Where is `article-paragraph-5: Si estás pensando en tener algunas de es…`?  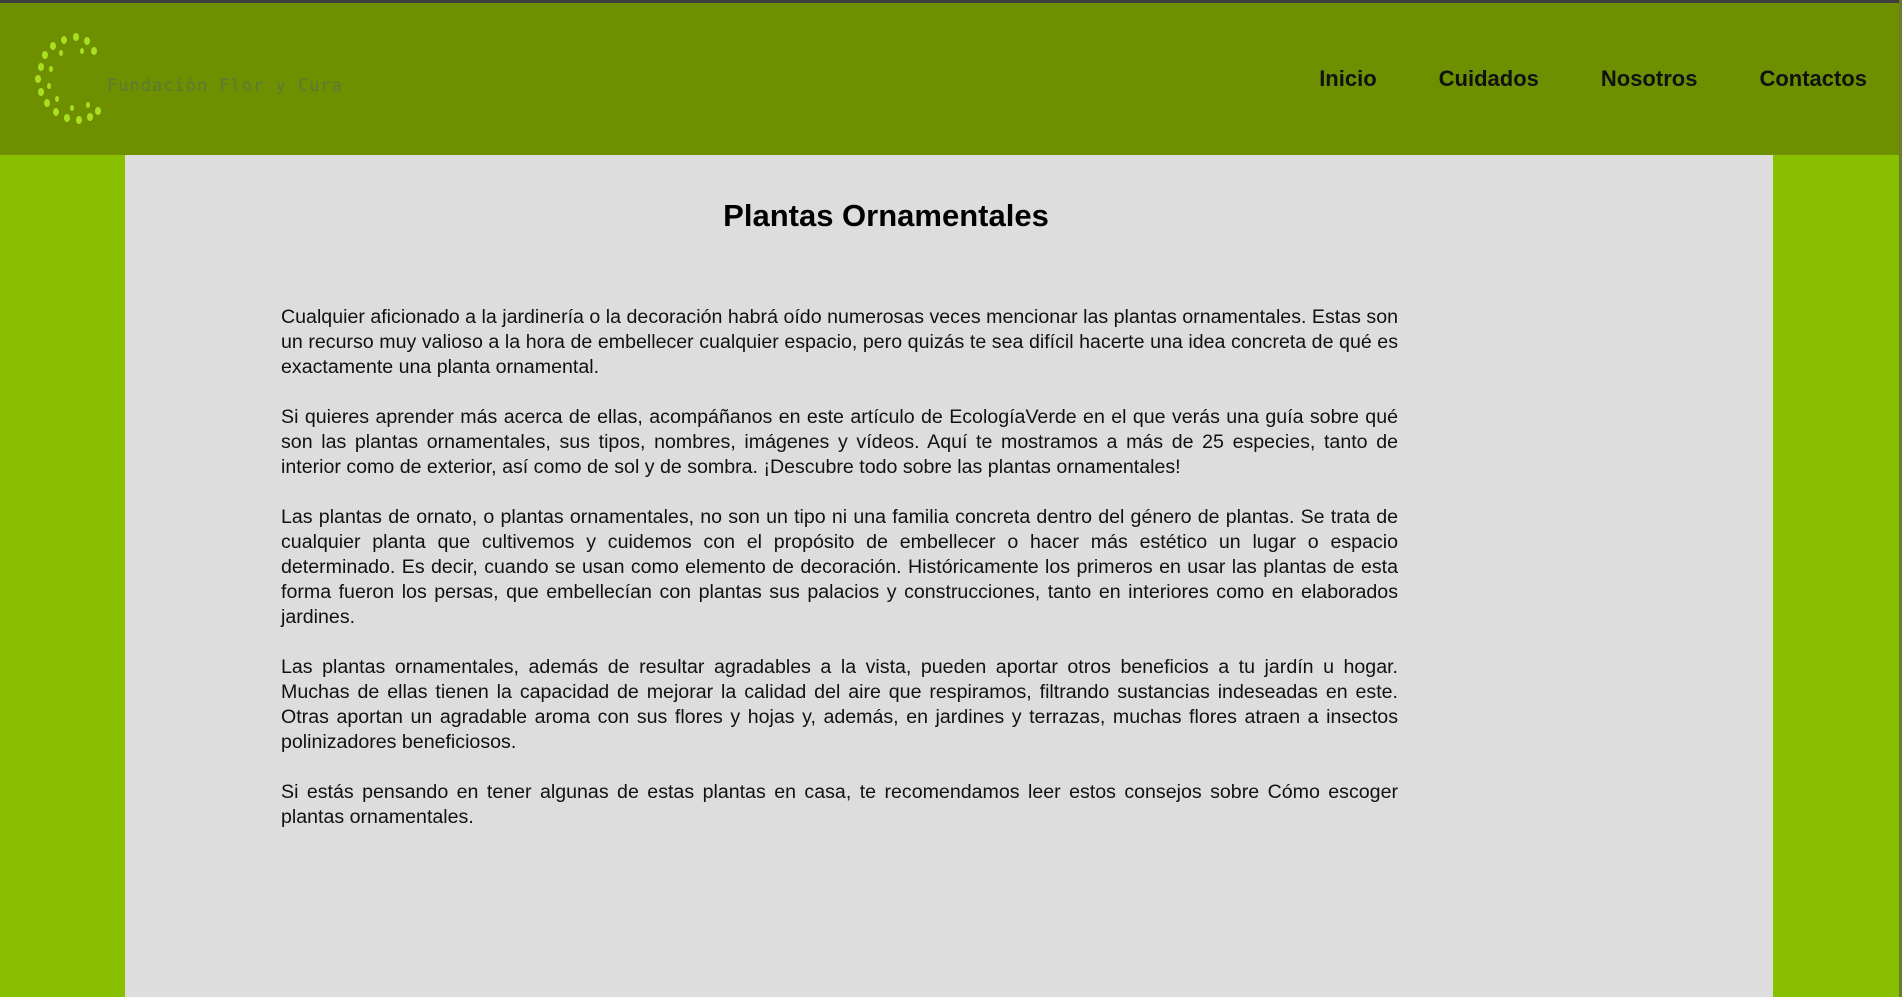 article-paragraph-5: Si estás pensando en tener algunas de es… is located at coordinates (839, 804).